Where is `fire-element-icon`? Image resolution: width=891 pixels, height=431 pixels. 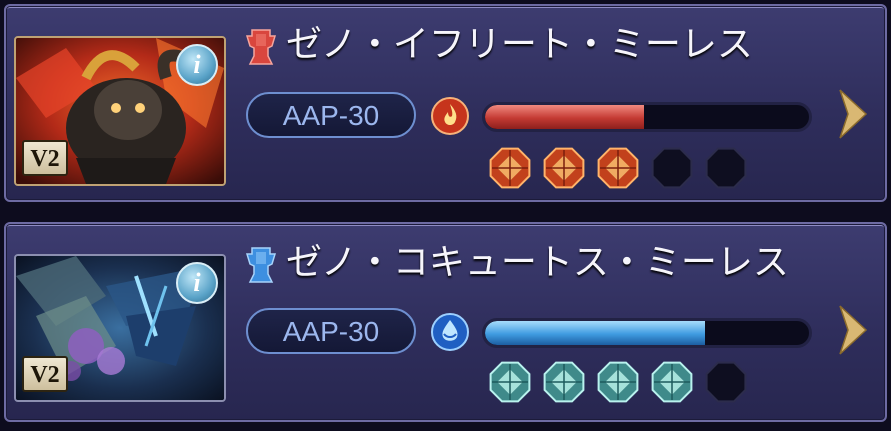 fire-element-icon is located at coordinates (450, 116).